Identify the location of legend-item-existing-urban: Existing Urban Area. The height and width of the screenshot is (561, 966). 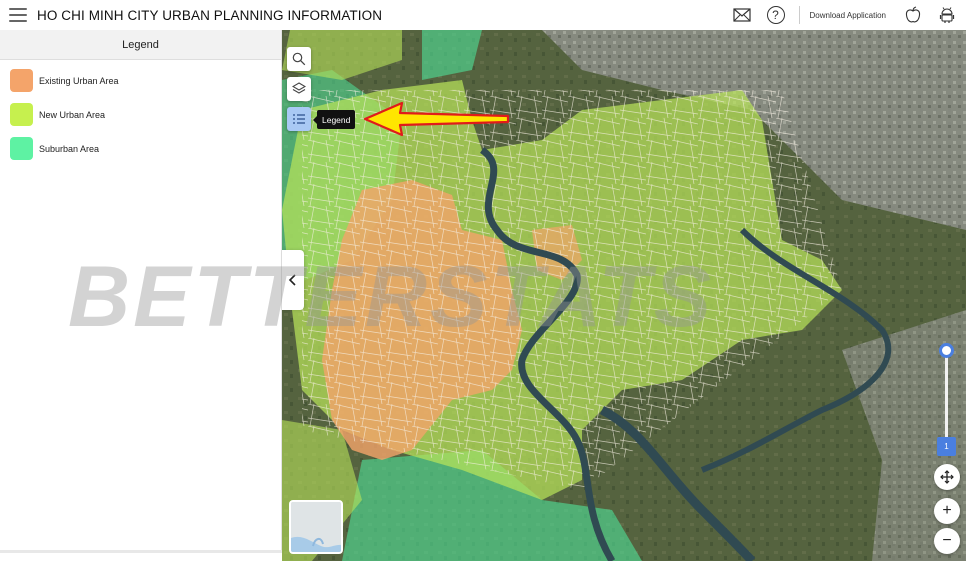
(140, 80).